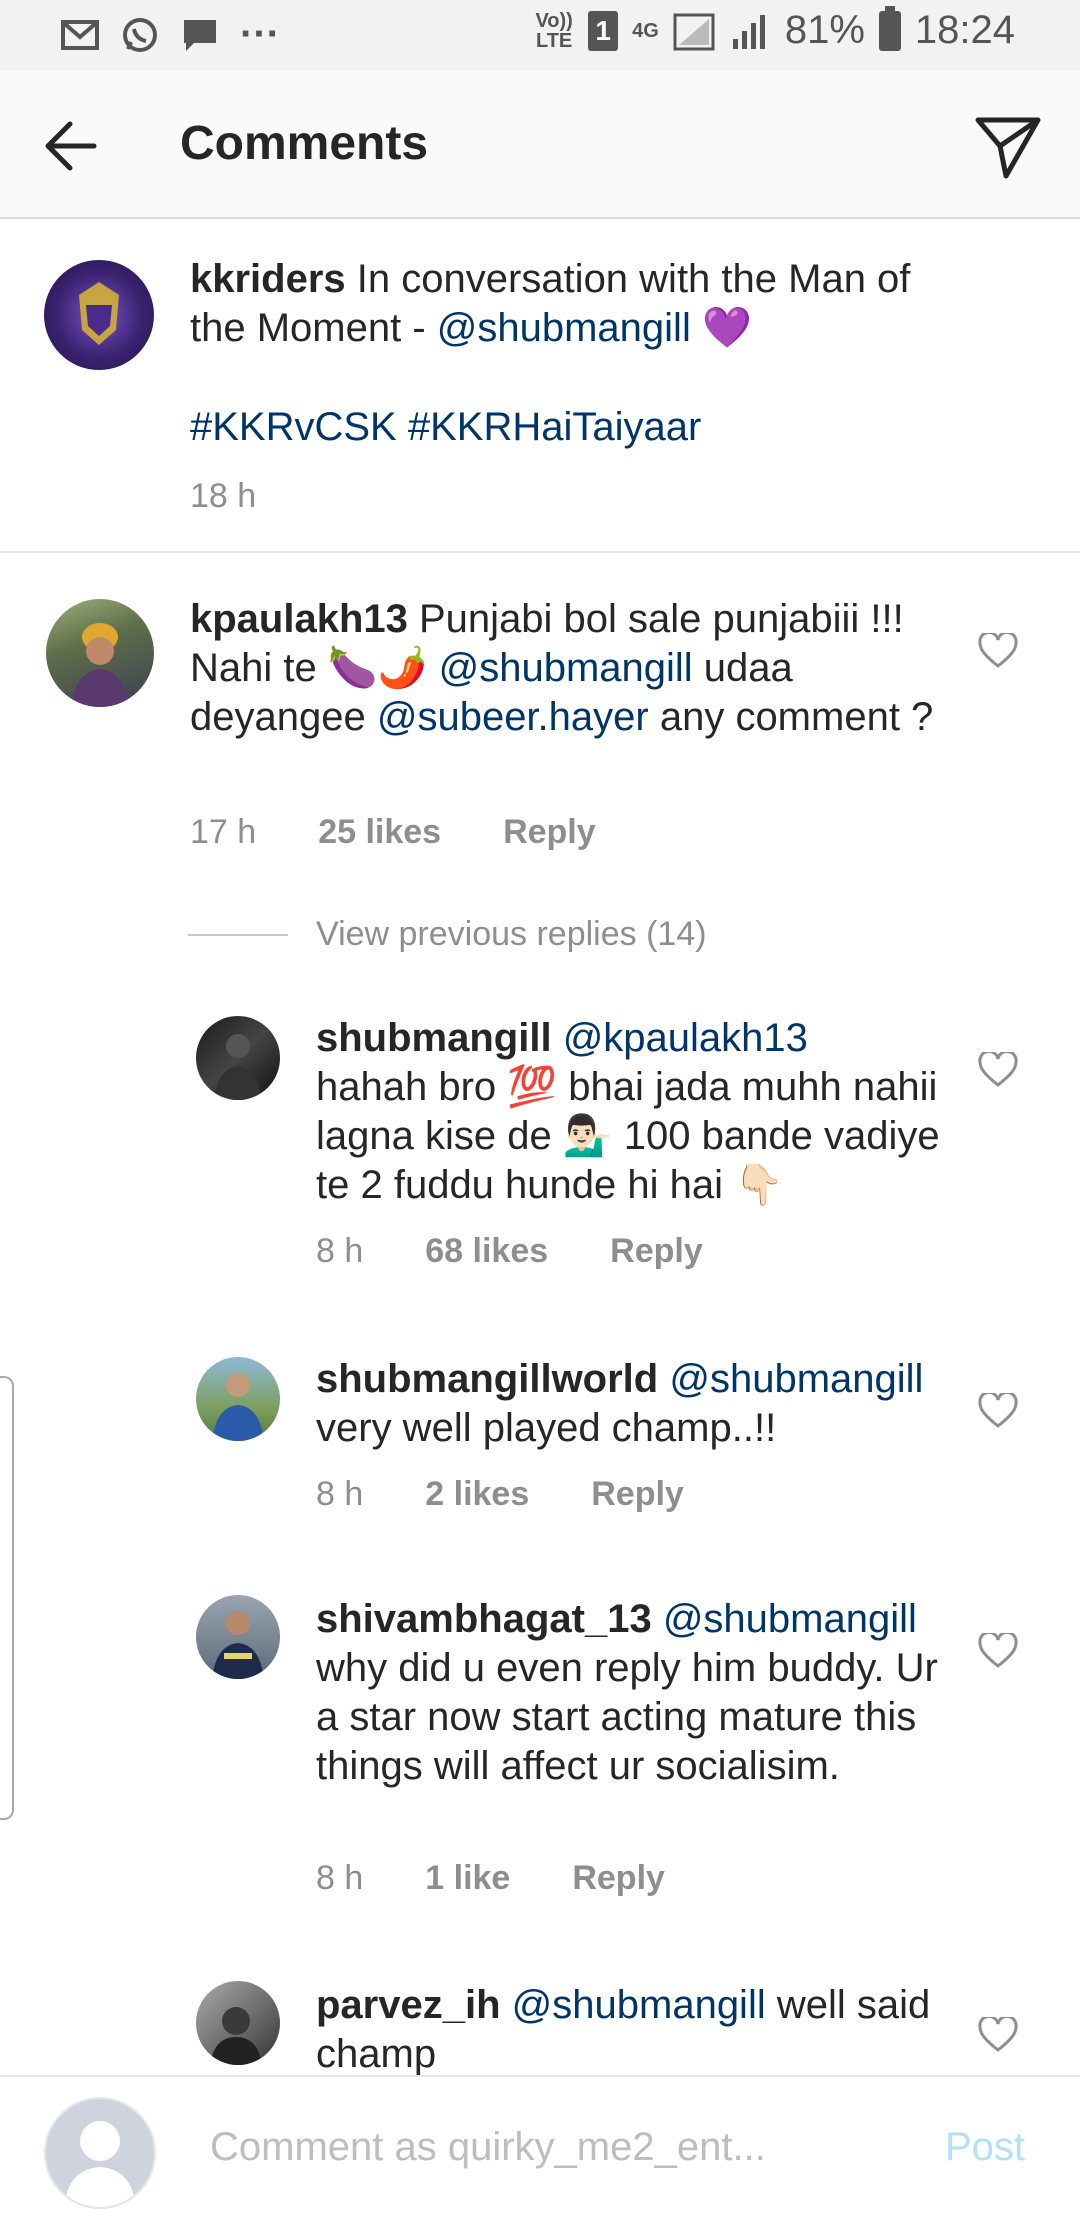 The height and width of the screenshot is (2222, 1080). Describe the element at coordinates (484, 1619) in the screenshot. I see `username: shivambhagat_13` at that location.